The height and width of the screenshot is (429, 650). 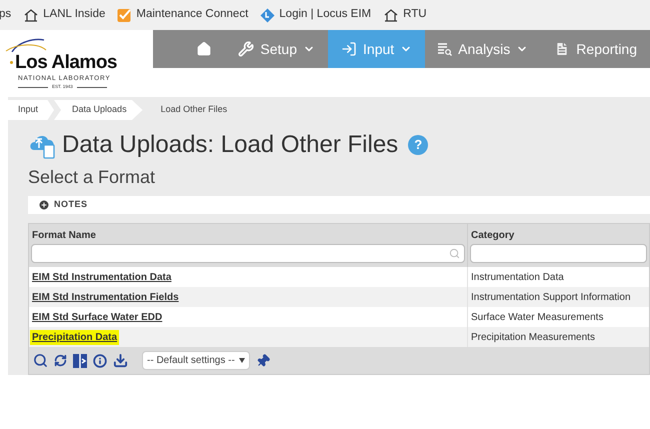 I want to click on info-icon, so click(x=100, y=361).